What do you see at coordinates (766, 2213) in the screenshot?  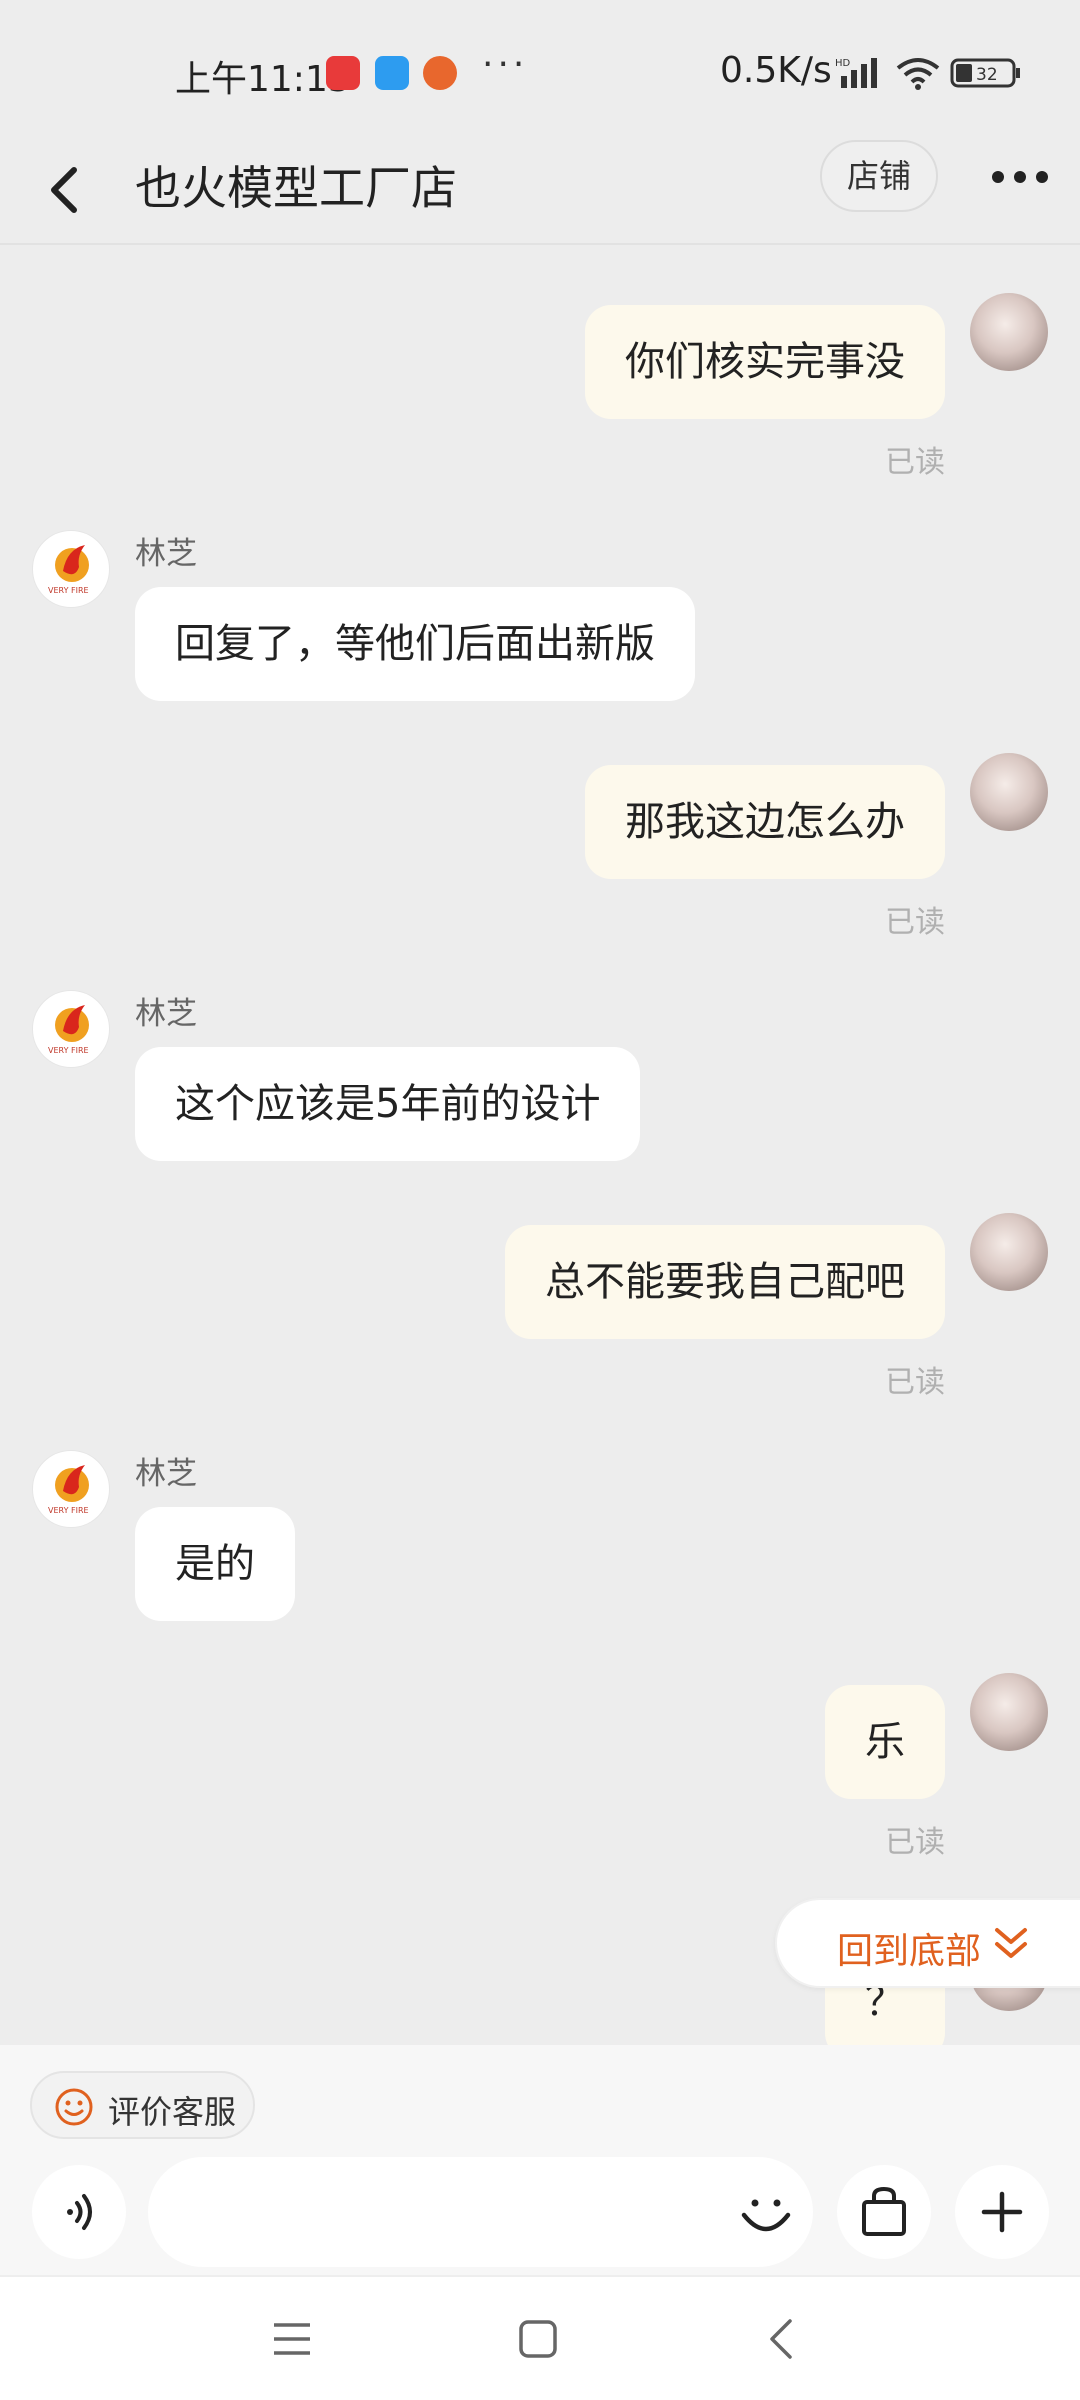 I see `emoji-icon` at bounding box center [766, 2213].